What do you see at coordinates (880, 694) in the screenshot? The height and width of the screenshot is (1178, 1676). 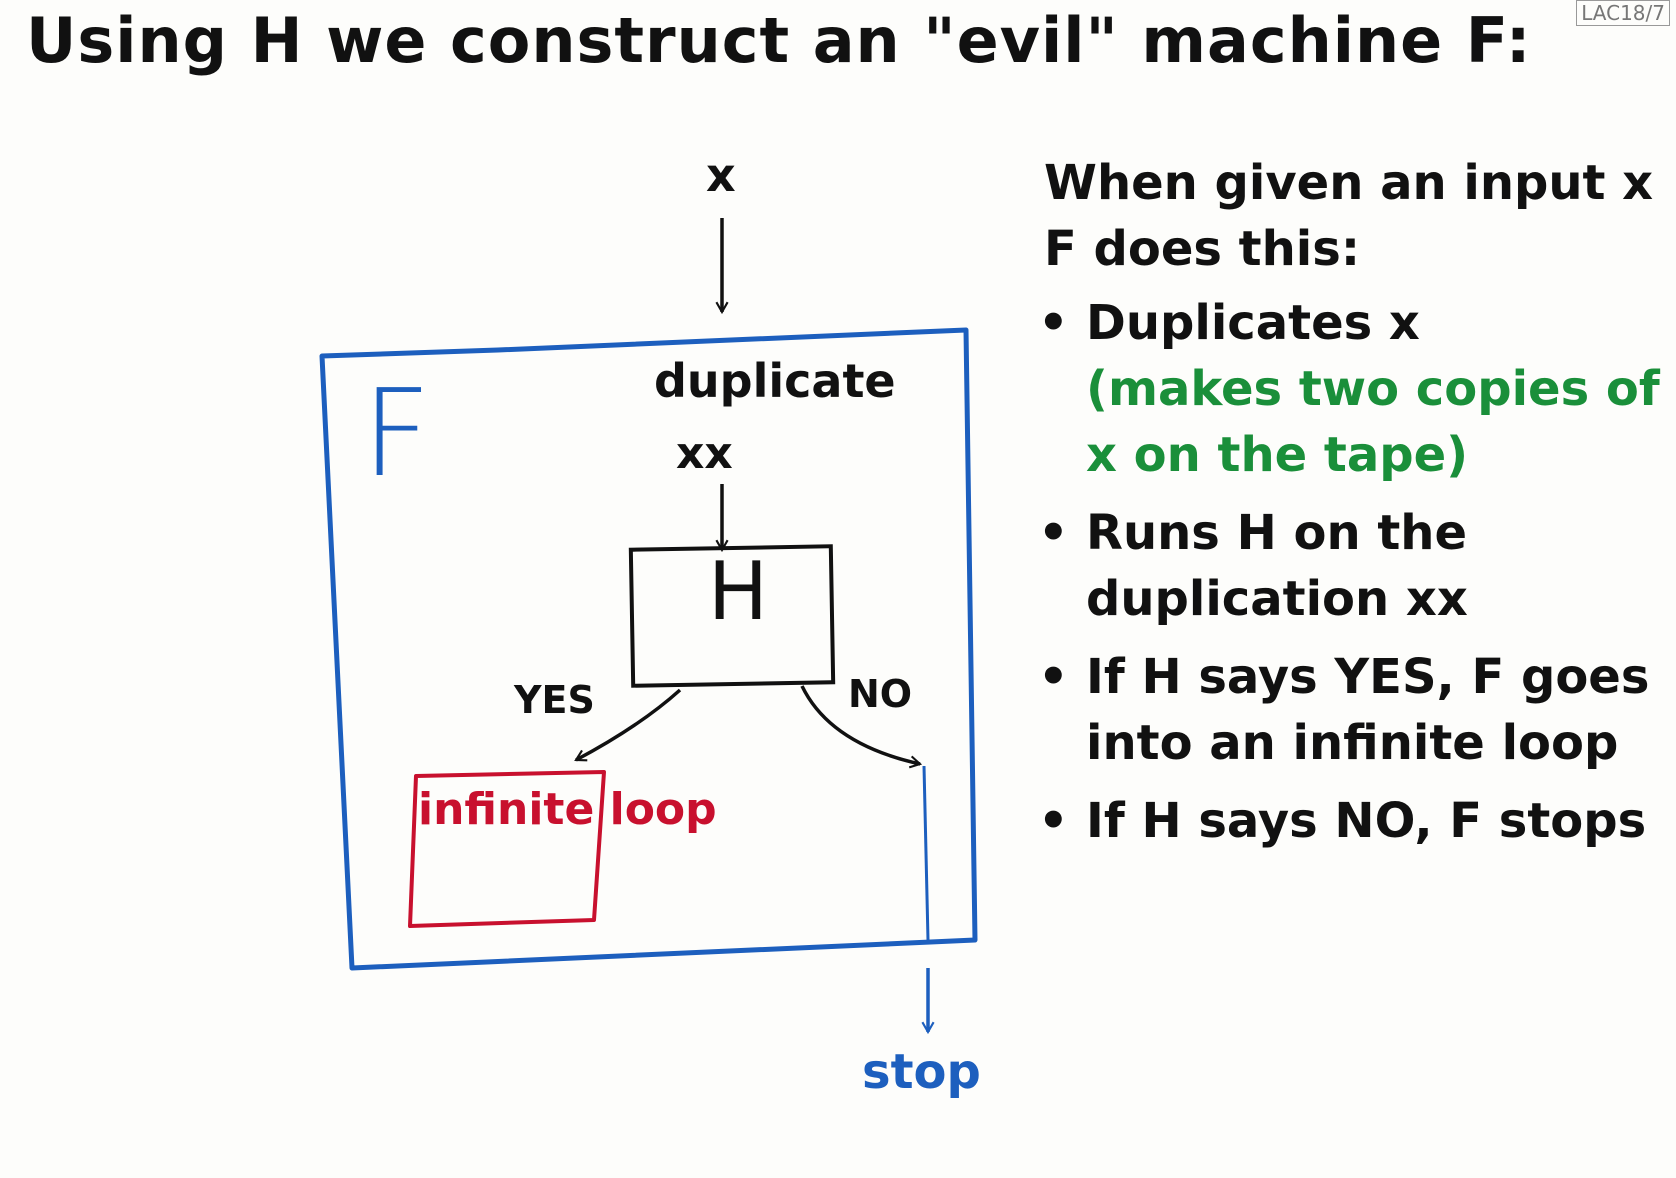 I see `no-label: NO` at bounding box center [880, 694].